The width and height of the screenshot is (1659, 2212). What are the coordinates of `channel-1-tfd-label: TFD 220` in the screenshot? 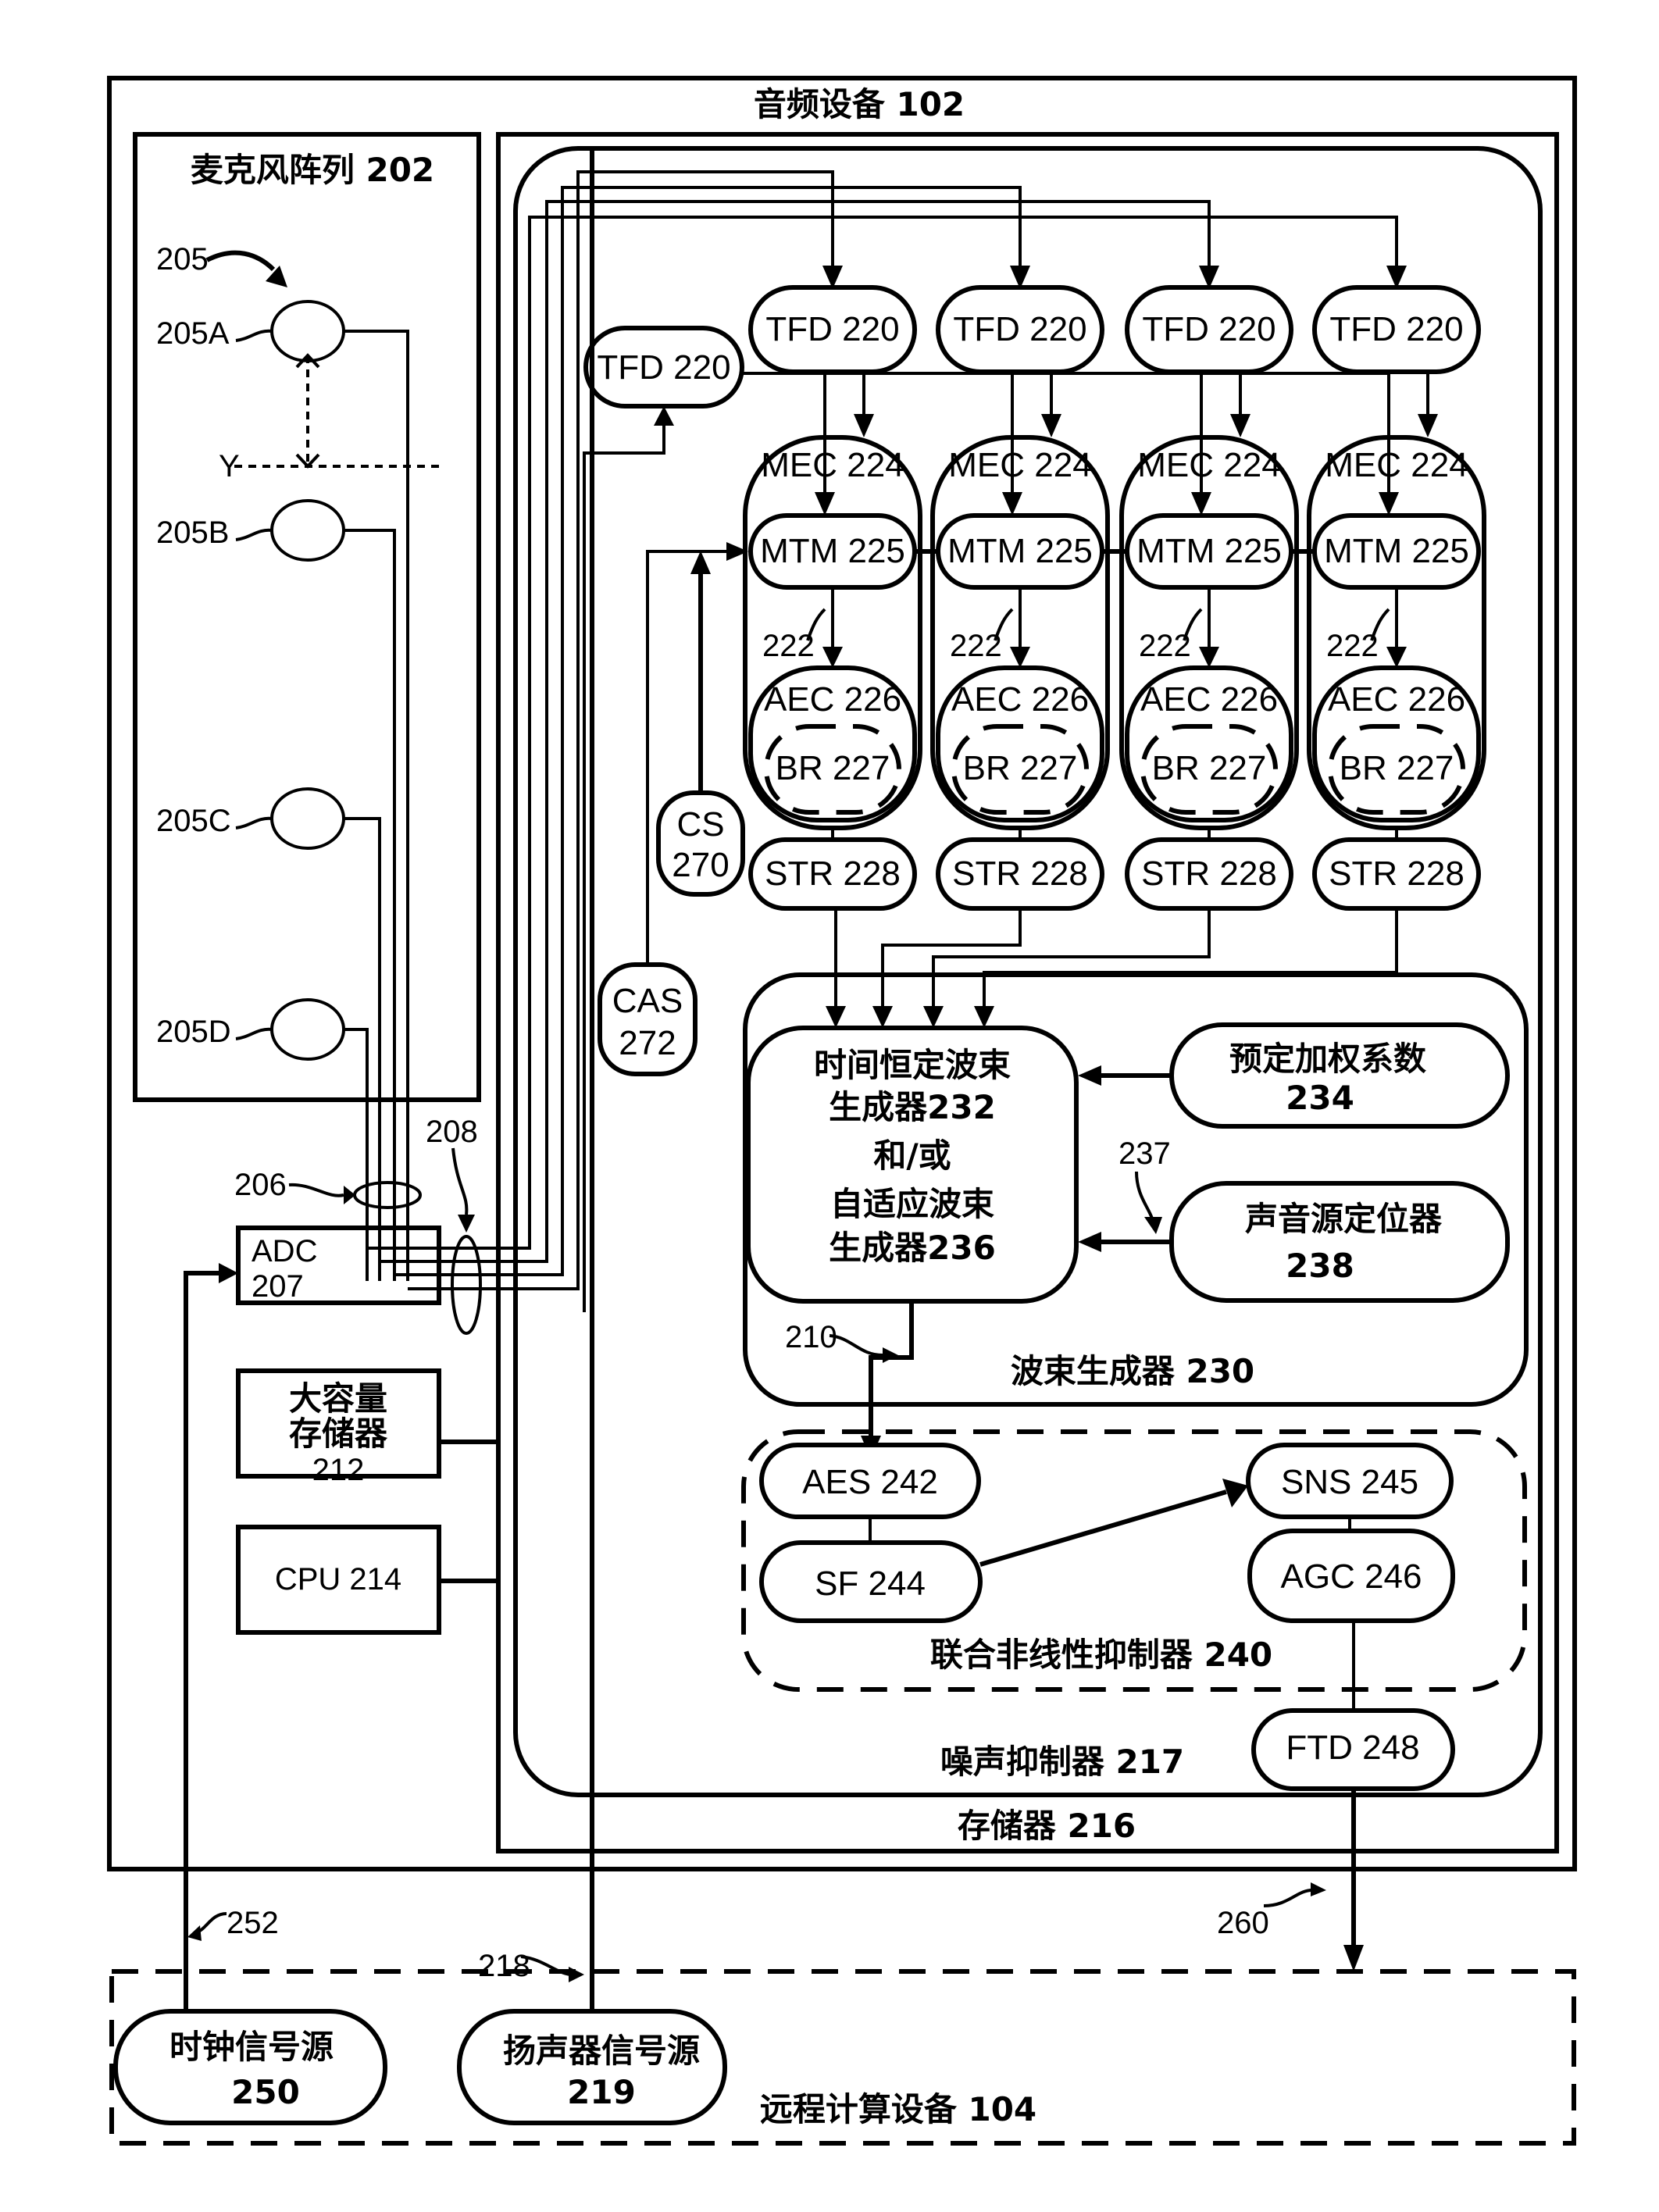 It's located at (832, 329).